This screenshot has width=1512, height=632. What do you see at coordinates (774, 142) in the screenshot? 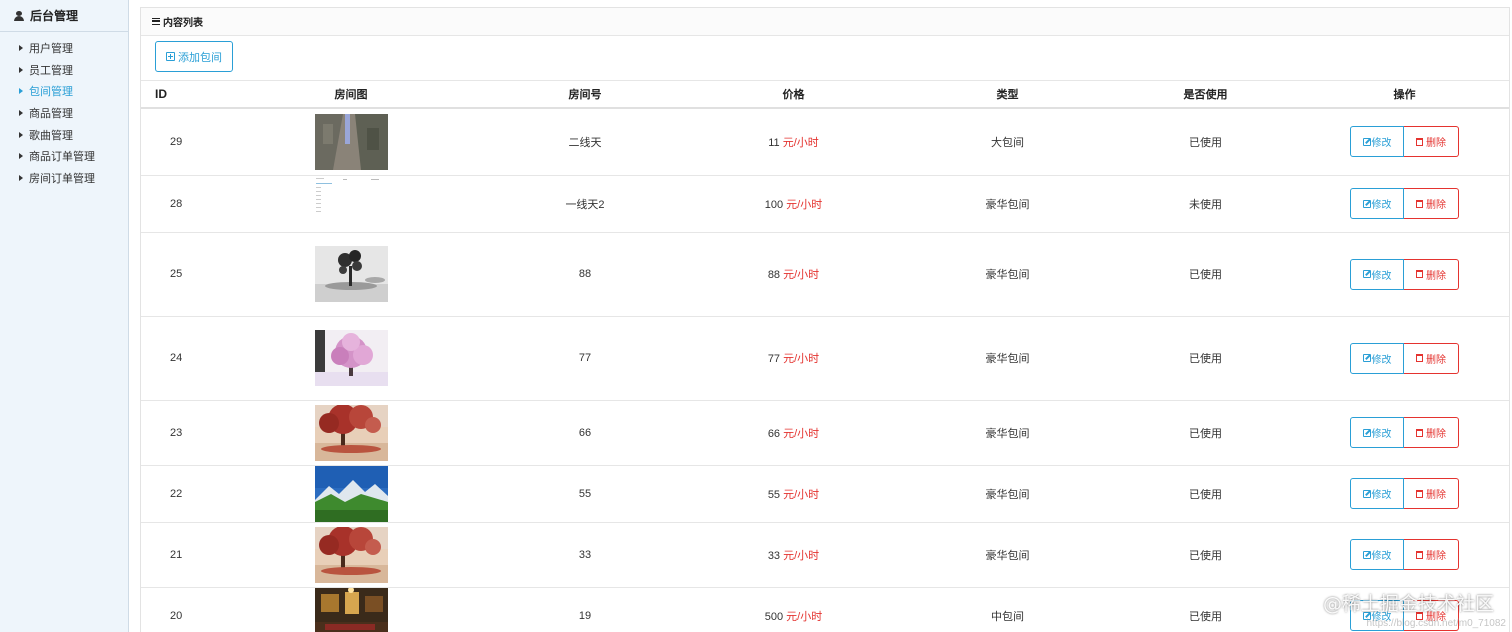
I see `price-value: 11` at bounding box center [774, 142].